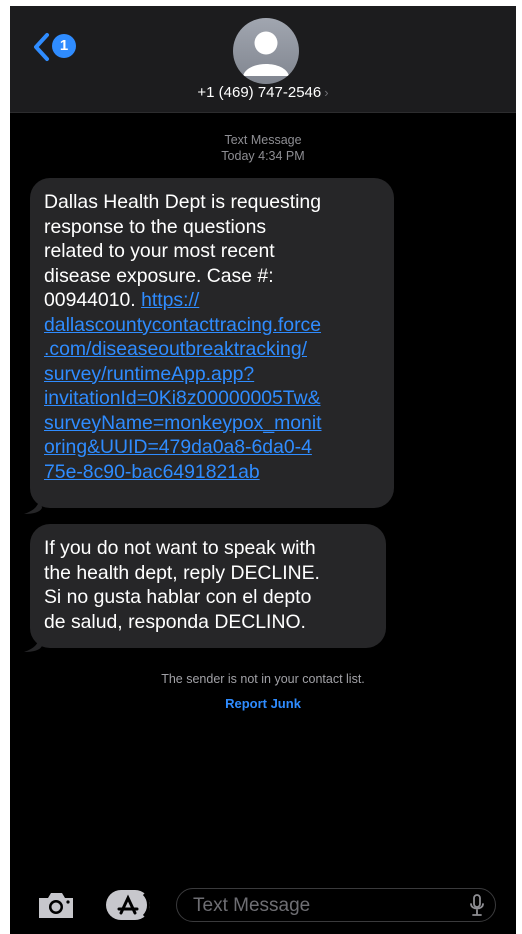 This screenshot has height=934, width=522. I want to click on contact-number: +1 (469) 747-2546, so click(259, 92).